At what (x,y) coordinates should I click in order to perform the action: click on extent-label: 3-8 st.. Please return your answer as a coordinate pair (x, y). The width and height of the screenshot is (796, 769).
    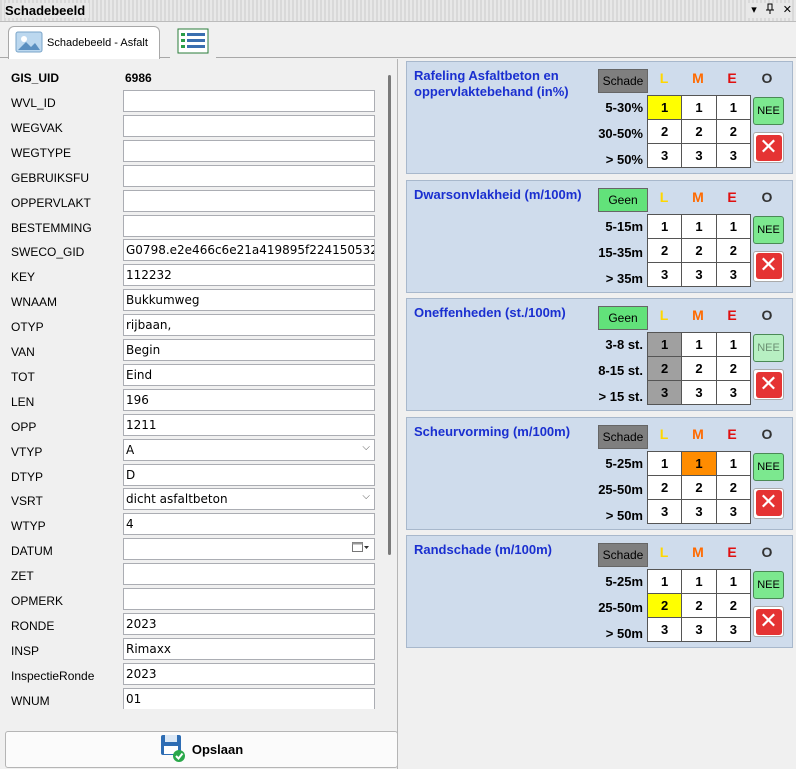
    Looking at the image, I should click on (624, 344).